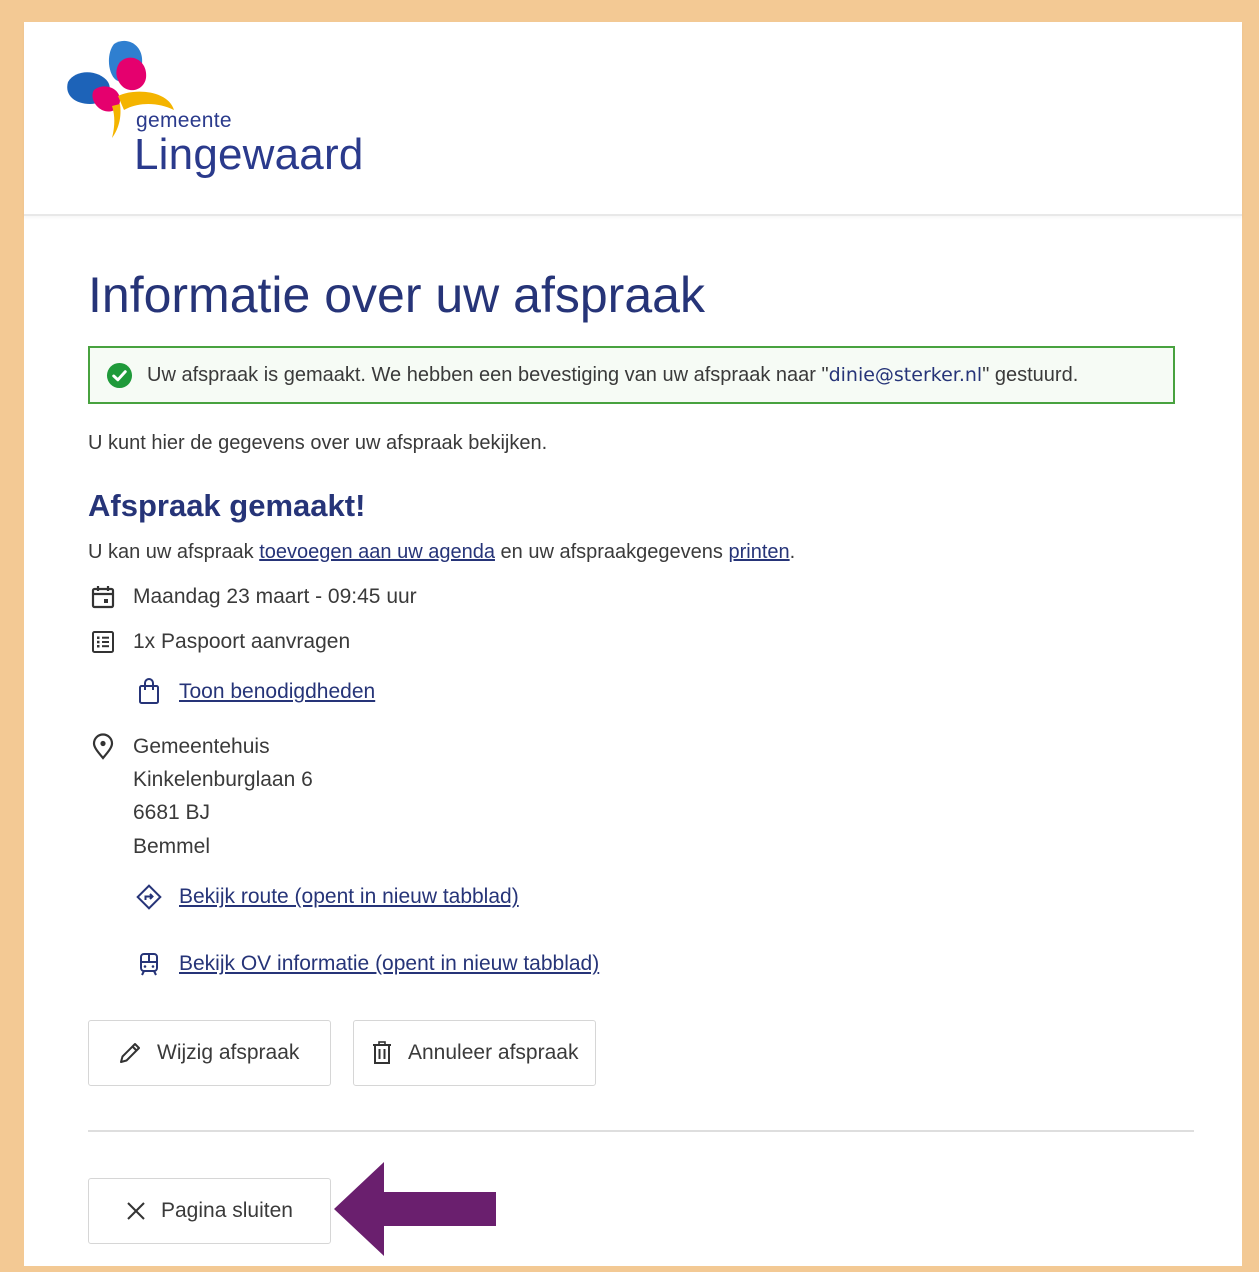 The image size is (1259, 1272). I want to click on add-middle: en uw afspraakgegevens, so click(611, 552).